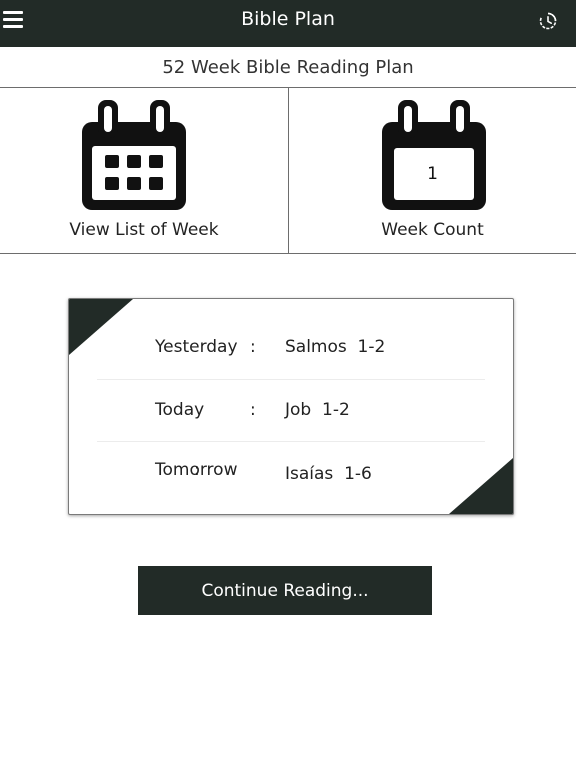 The image size is (576, 768). Describe the element at coordinates (134, 156) in the screenshot. I see `calendar-grid-icon` at that location.